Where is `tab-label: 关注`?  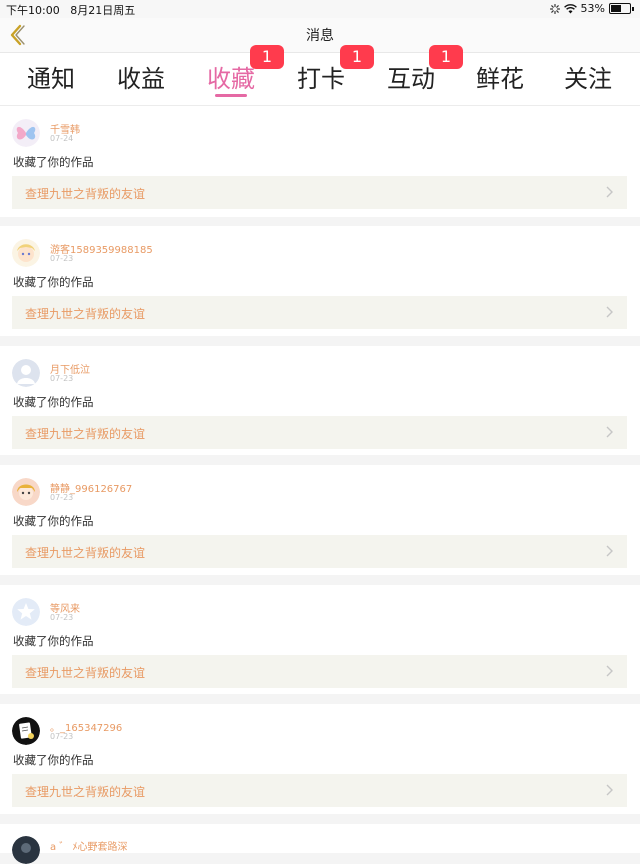
tab-label: 关注 is located at coordinates (588, 79).